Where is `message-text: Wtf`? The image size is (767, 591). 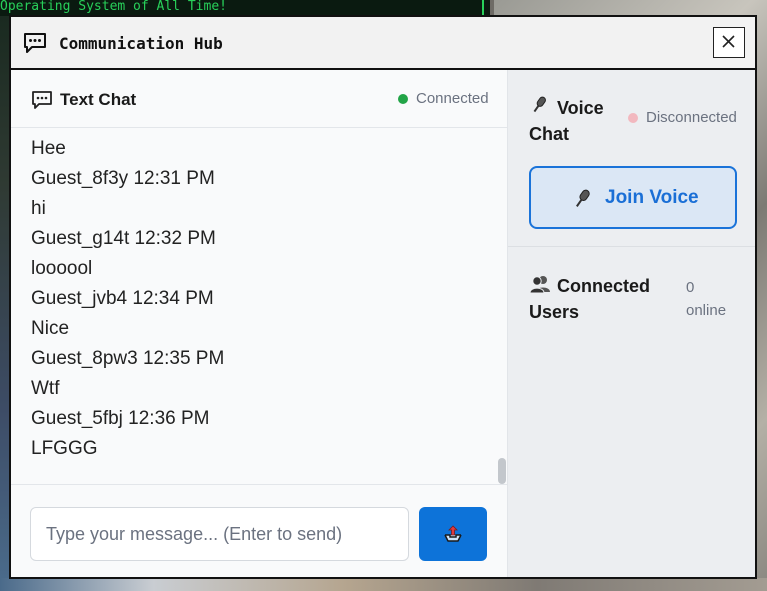
message-text: Wtf is located at coordinates (45, 388).